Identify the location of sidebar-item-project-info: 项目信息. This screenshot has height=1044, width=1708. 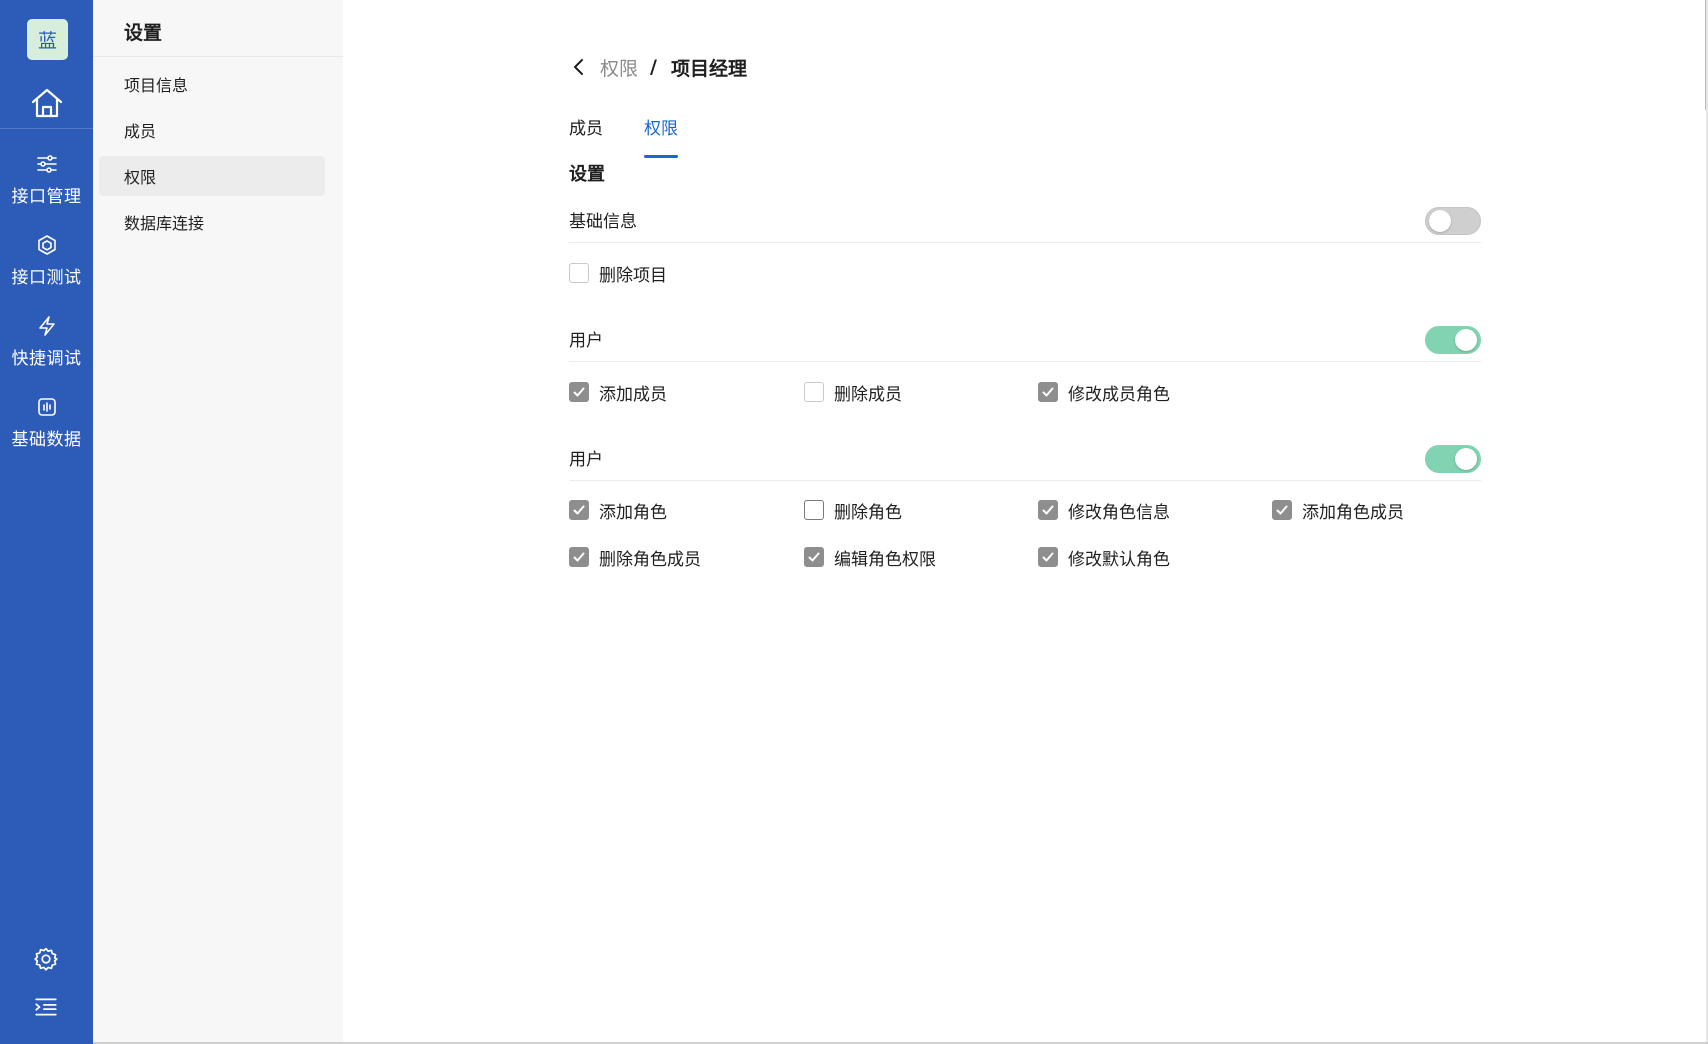
(212, 84).